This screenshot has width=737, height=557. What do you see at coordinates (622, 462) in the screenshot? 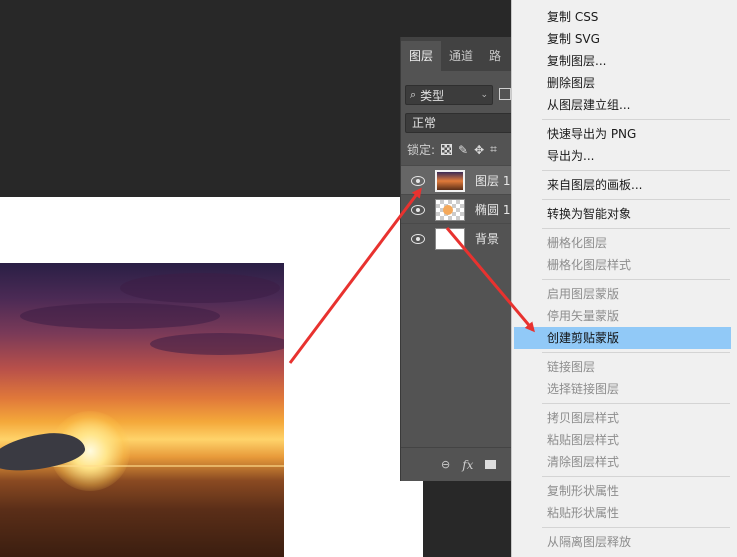
I see `menu-item-clear-layer-style: 清除图层样式` at bounding box center [622, 462].